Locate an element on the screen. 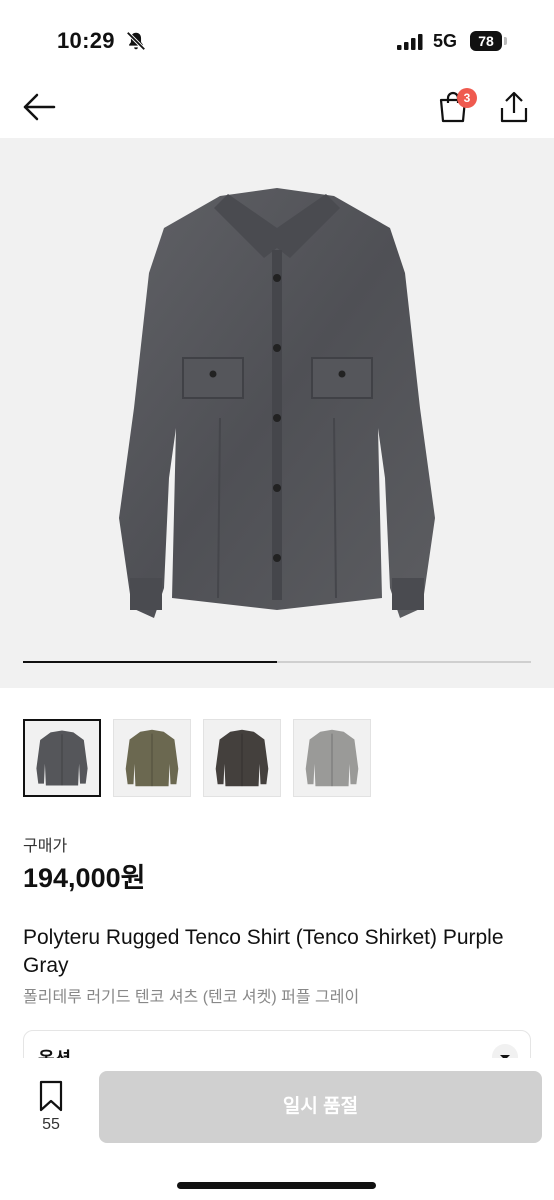  bottom-action-bar: 55 일시 품절 is located at coordinates (277, 1129).